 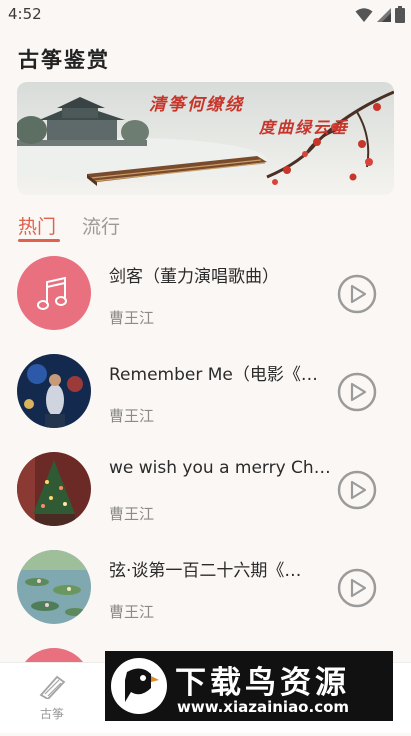 What do you see at coordinates (101, 225) in the screenshot?
I see `tab-popular: 流行` at bounding box center [101, 225].